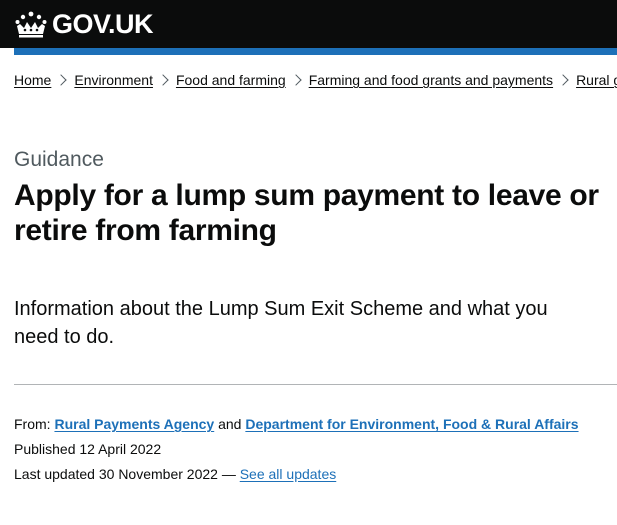  What do you see at coordinates (31, 24) in the screenshot?
I see `crown-icon` at bounding box center [31, 24].